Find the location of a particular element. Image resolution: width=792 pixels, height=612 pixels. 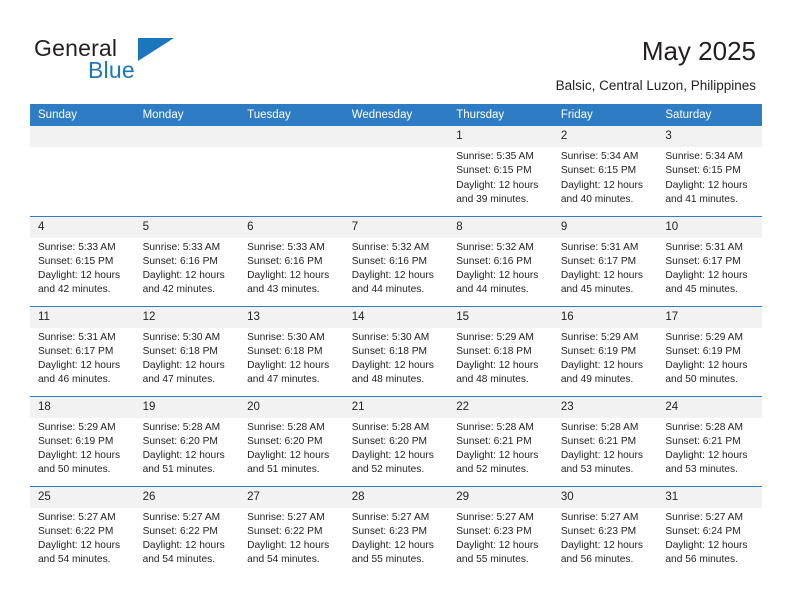

day-number: 12 is located at coordinates (187, 317).